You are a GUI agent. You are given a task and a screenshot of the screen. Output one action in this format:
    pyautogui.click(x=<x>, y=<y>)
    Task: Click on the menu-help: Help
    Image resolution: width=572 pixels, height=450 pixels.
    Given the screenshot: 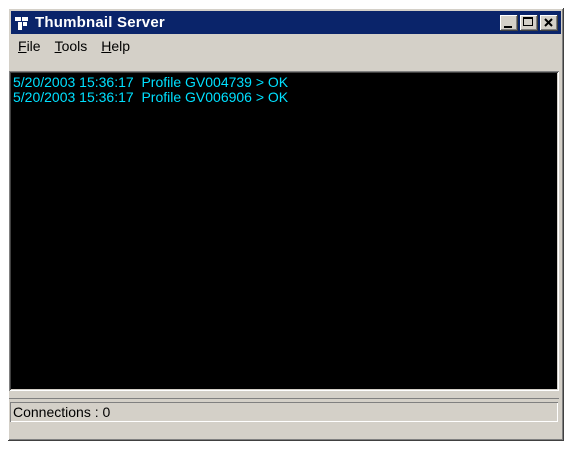 What is the action you would take?
    pyautogui.click(x=115, y=46)
    